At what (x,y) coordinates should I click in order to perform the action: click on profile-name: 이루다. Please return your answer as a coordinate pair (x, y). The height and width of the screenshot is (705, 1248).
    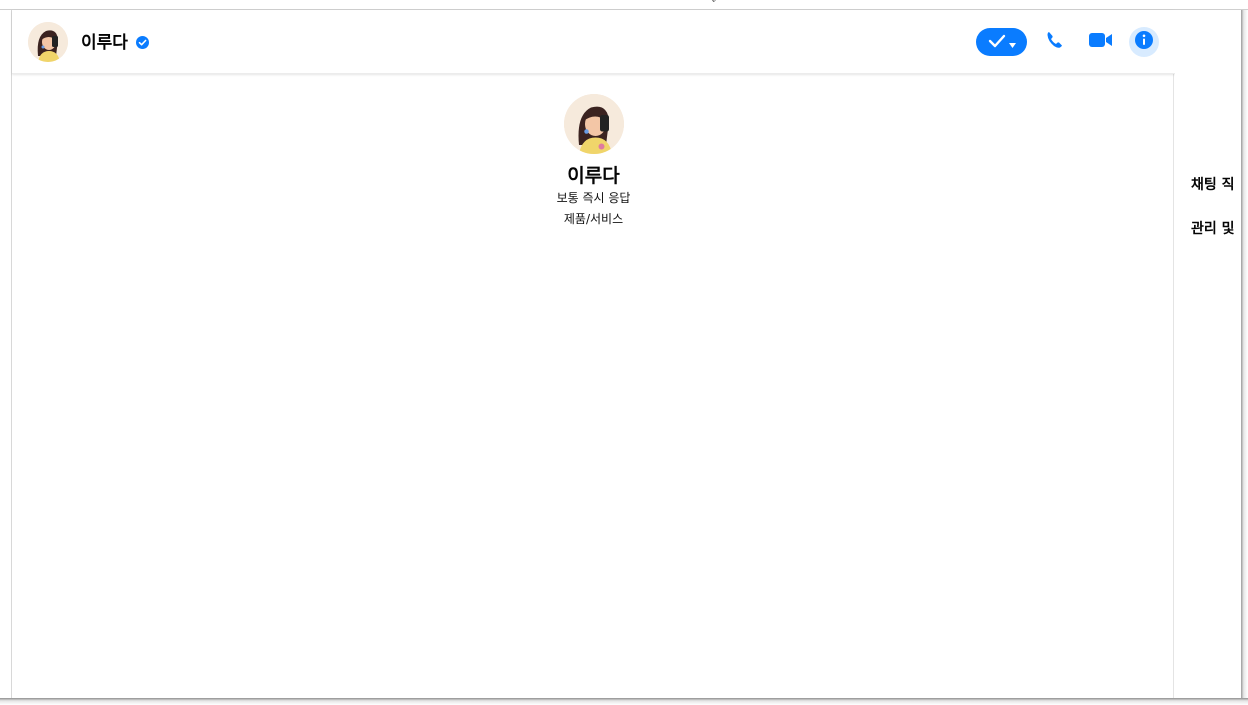
    Looking at the image, I should click on (593, 176).